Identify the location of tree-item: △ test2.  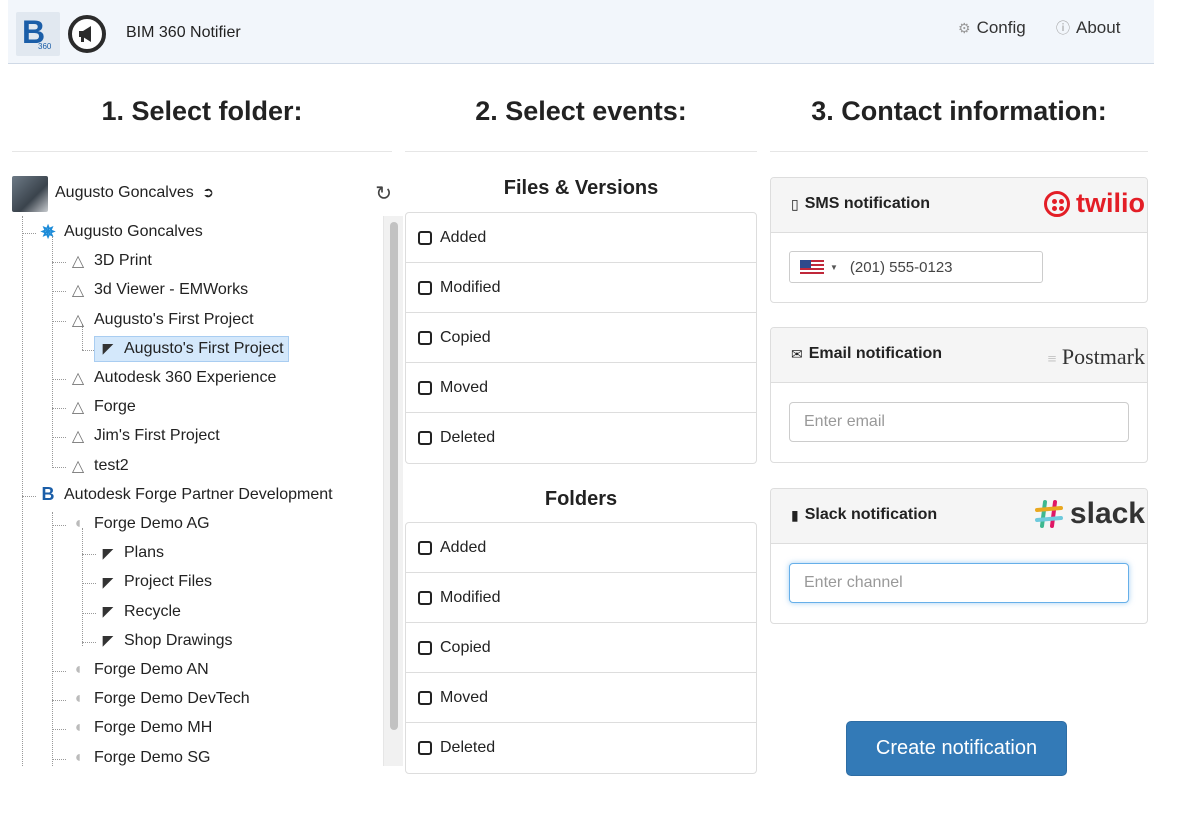
(98, 466).